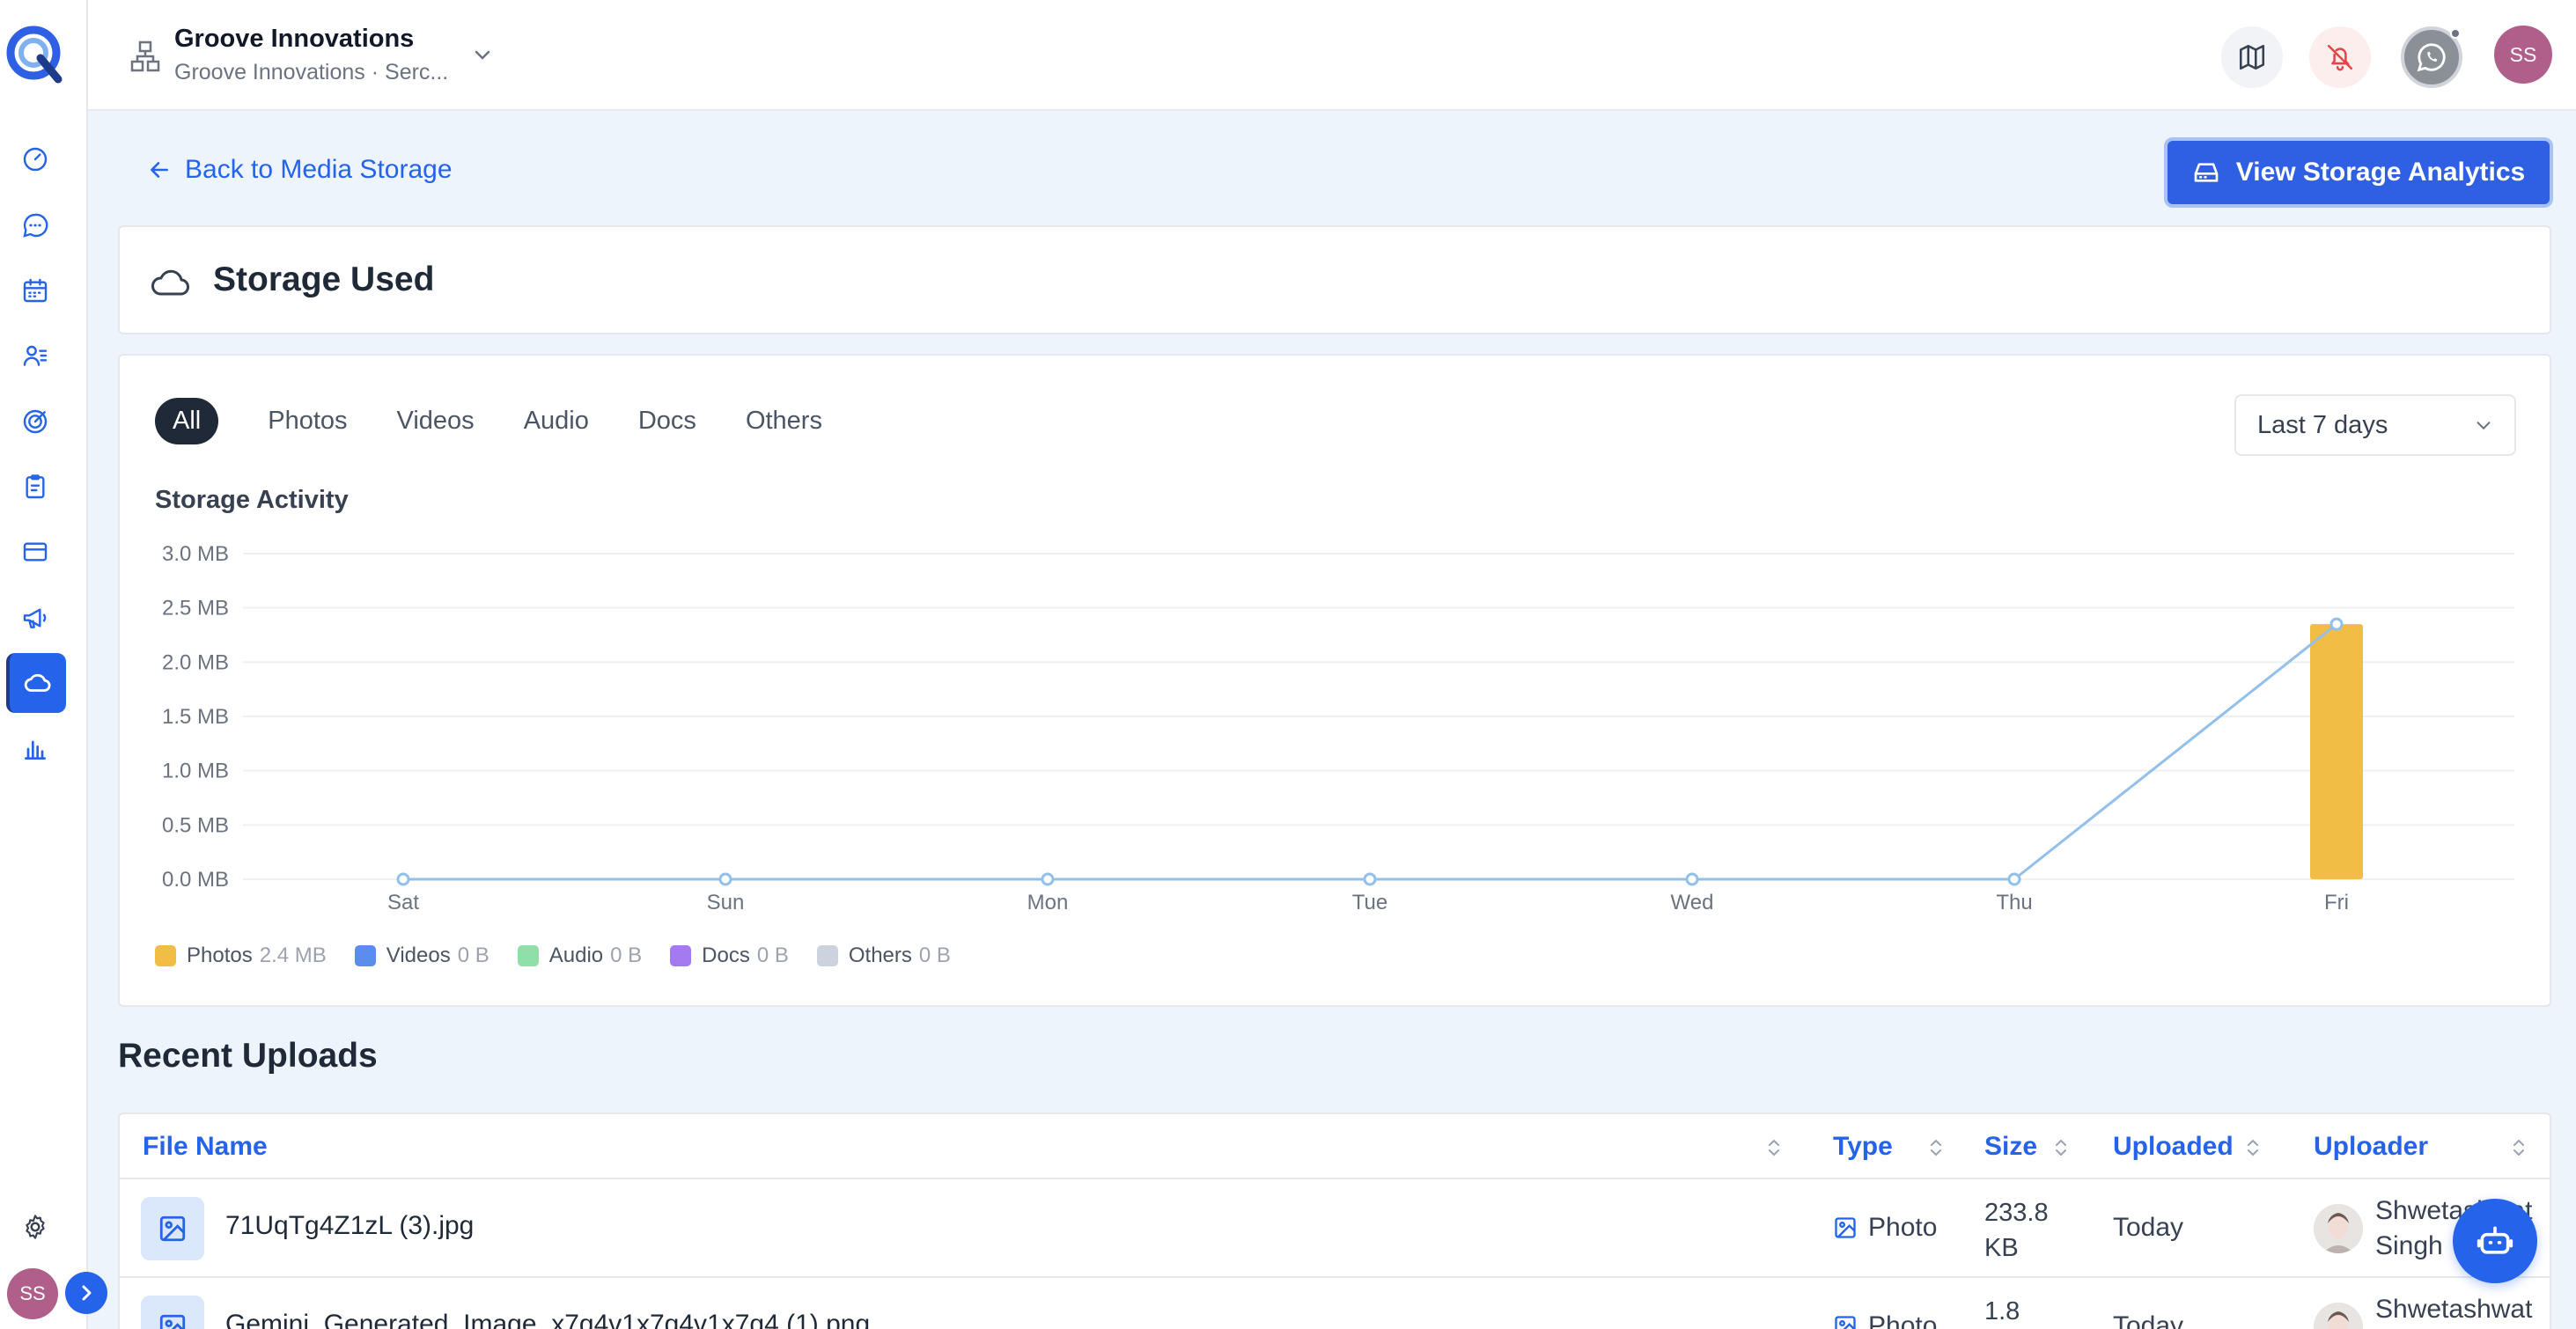 This screenshot has height=1329, width=2576. Describe the element at coordinates (252, 500) in the screenshot. I see `chart-title: Storage Activity` at that location.